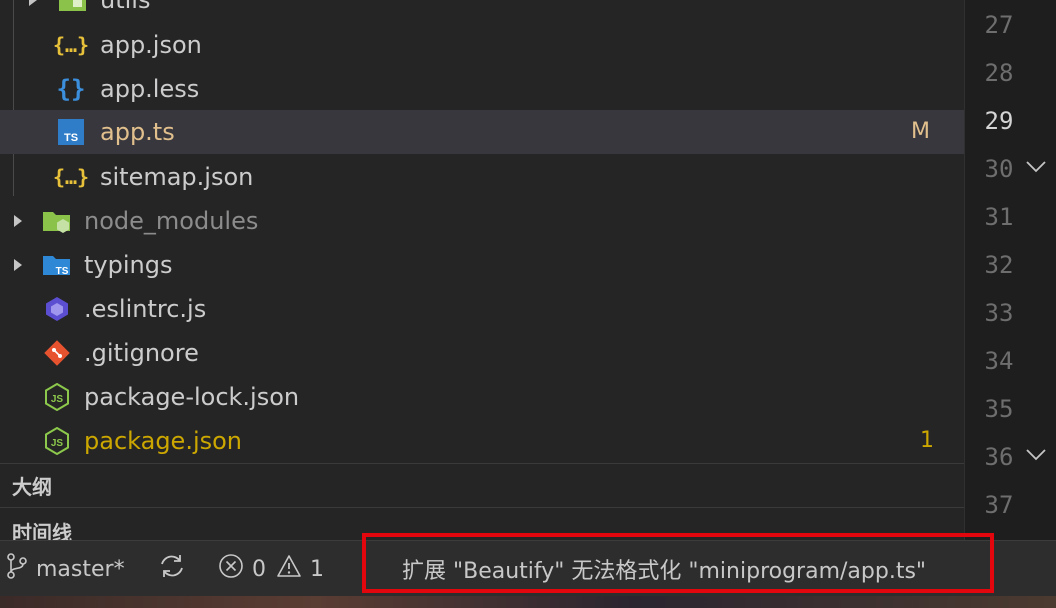  I want to click on line-number: 37, so click(999, 505).